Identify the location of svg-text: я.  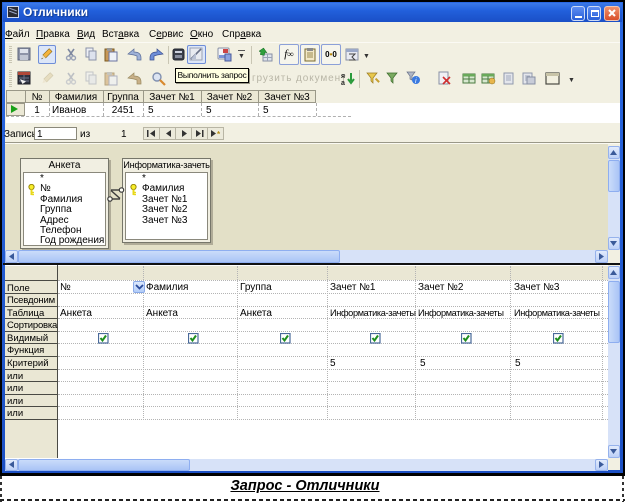
(343, 76).